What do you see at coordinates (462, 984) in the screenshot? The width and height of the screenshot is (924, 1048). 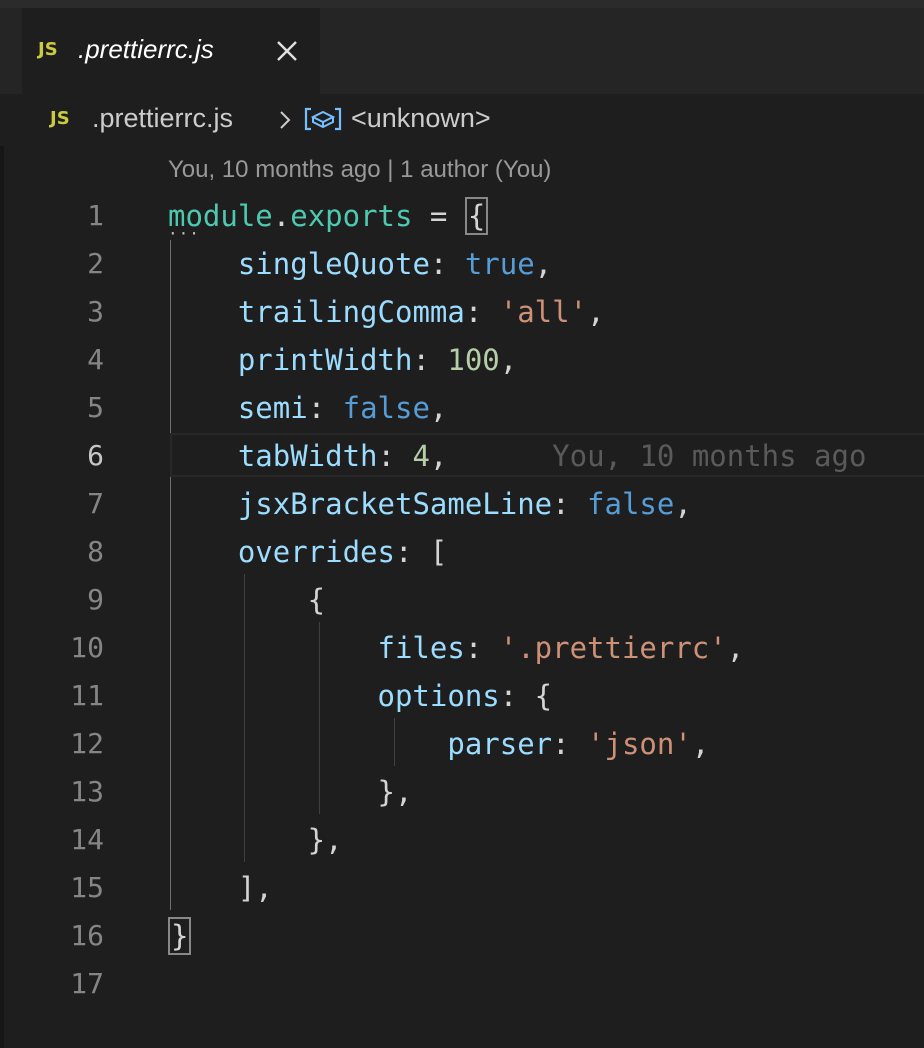 I see `code-line: 17` at bounding box center [462, 984].